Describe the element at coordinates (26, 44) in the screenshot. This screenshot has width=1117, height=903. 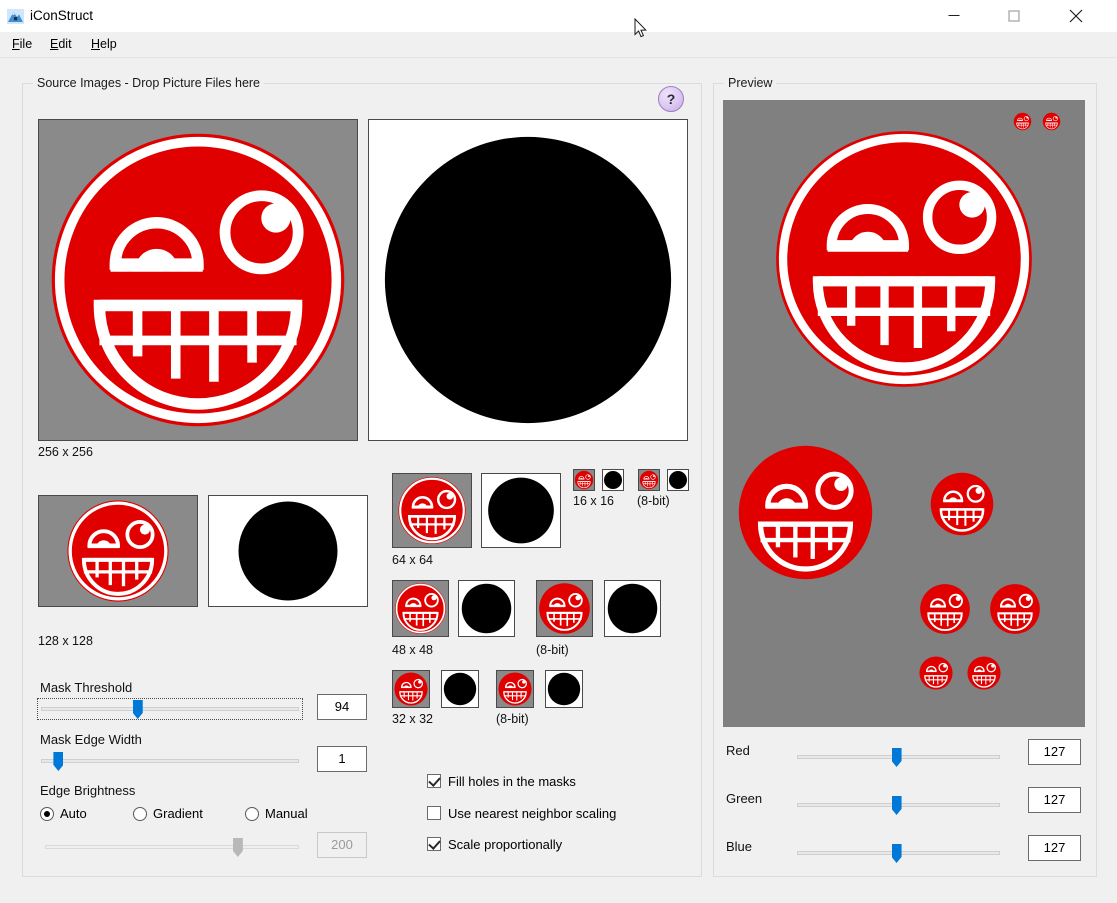
I see `menu-file-rest: ile` at that location.